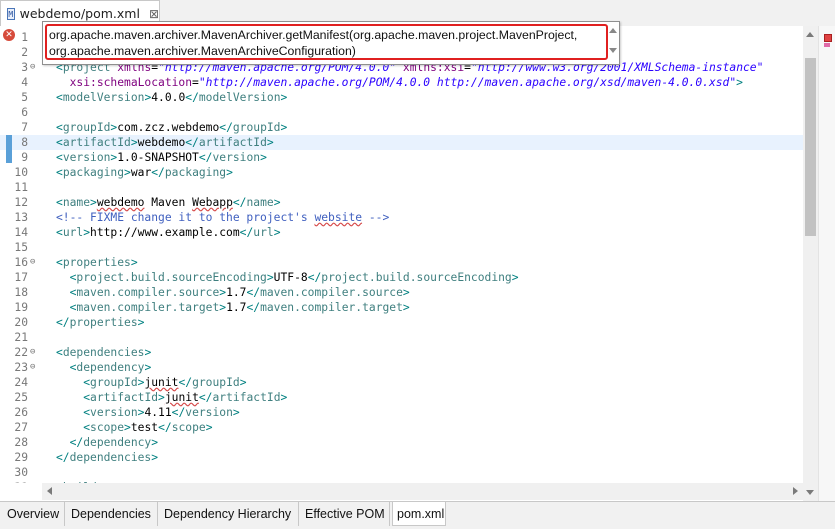 The width and height of the screenshot is (835, 529). I want to click on line-number: 18, so click(21, 292).